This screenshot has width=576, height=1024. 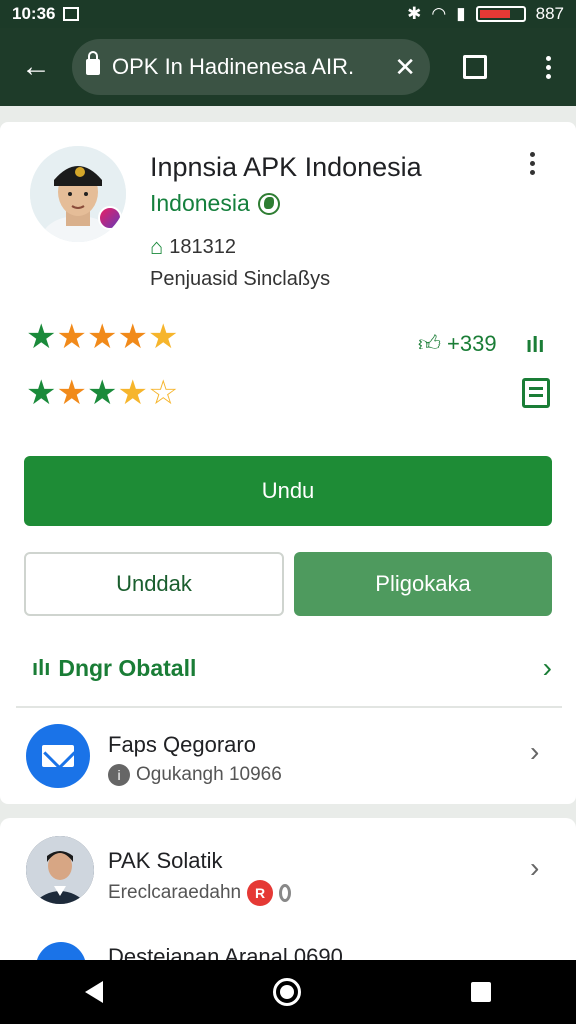 I want to click on red-badge-icon: R, so click(x=260, y=893).